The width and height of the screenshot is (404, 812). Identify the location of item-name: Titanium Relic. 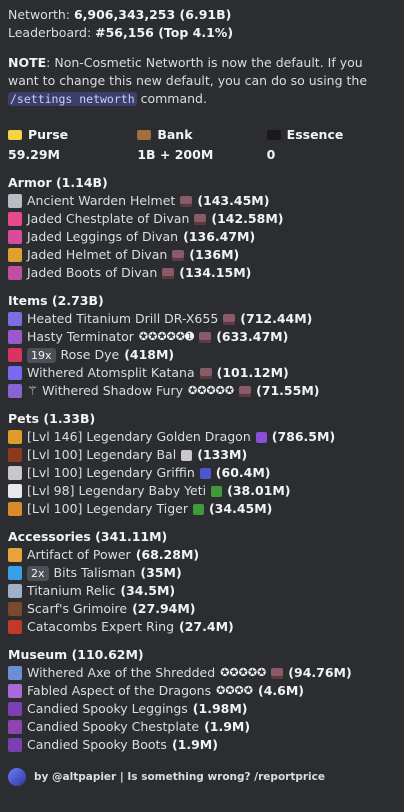
(71, 590).